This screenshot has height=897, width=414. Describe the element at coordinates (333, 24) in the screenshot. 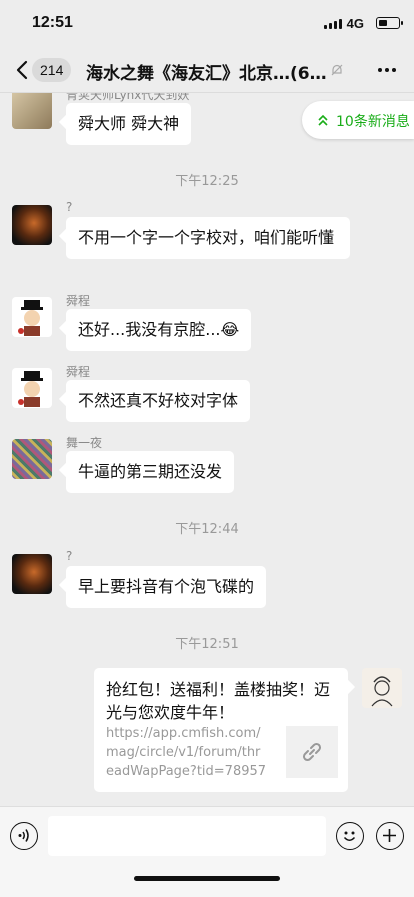

I see `signal-icon` at that location.